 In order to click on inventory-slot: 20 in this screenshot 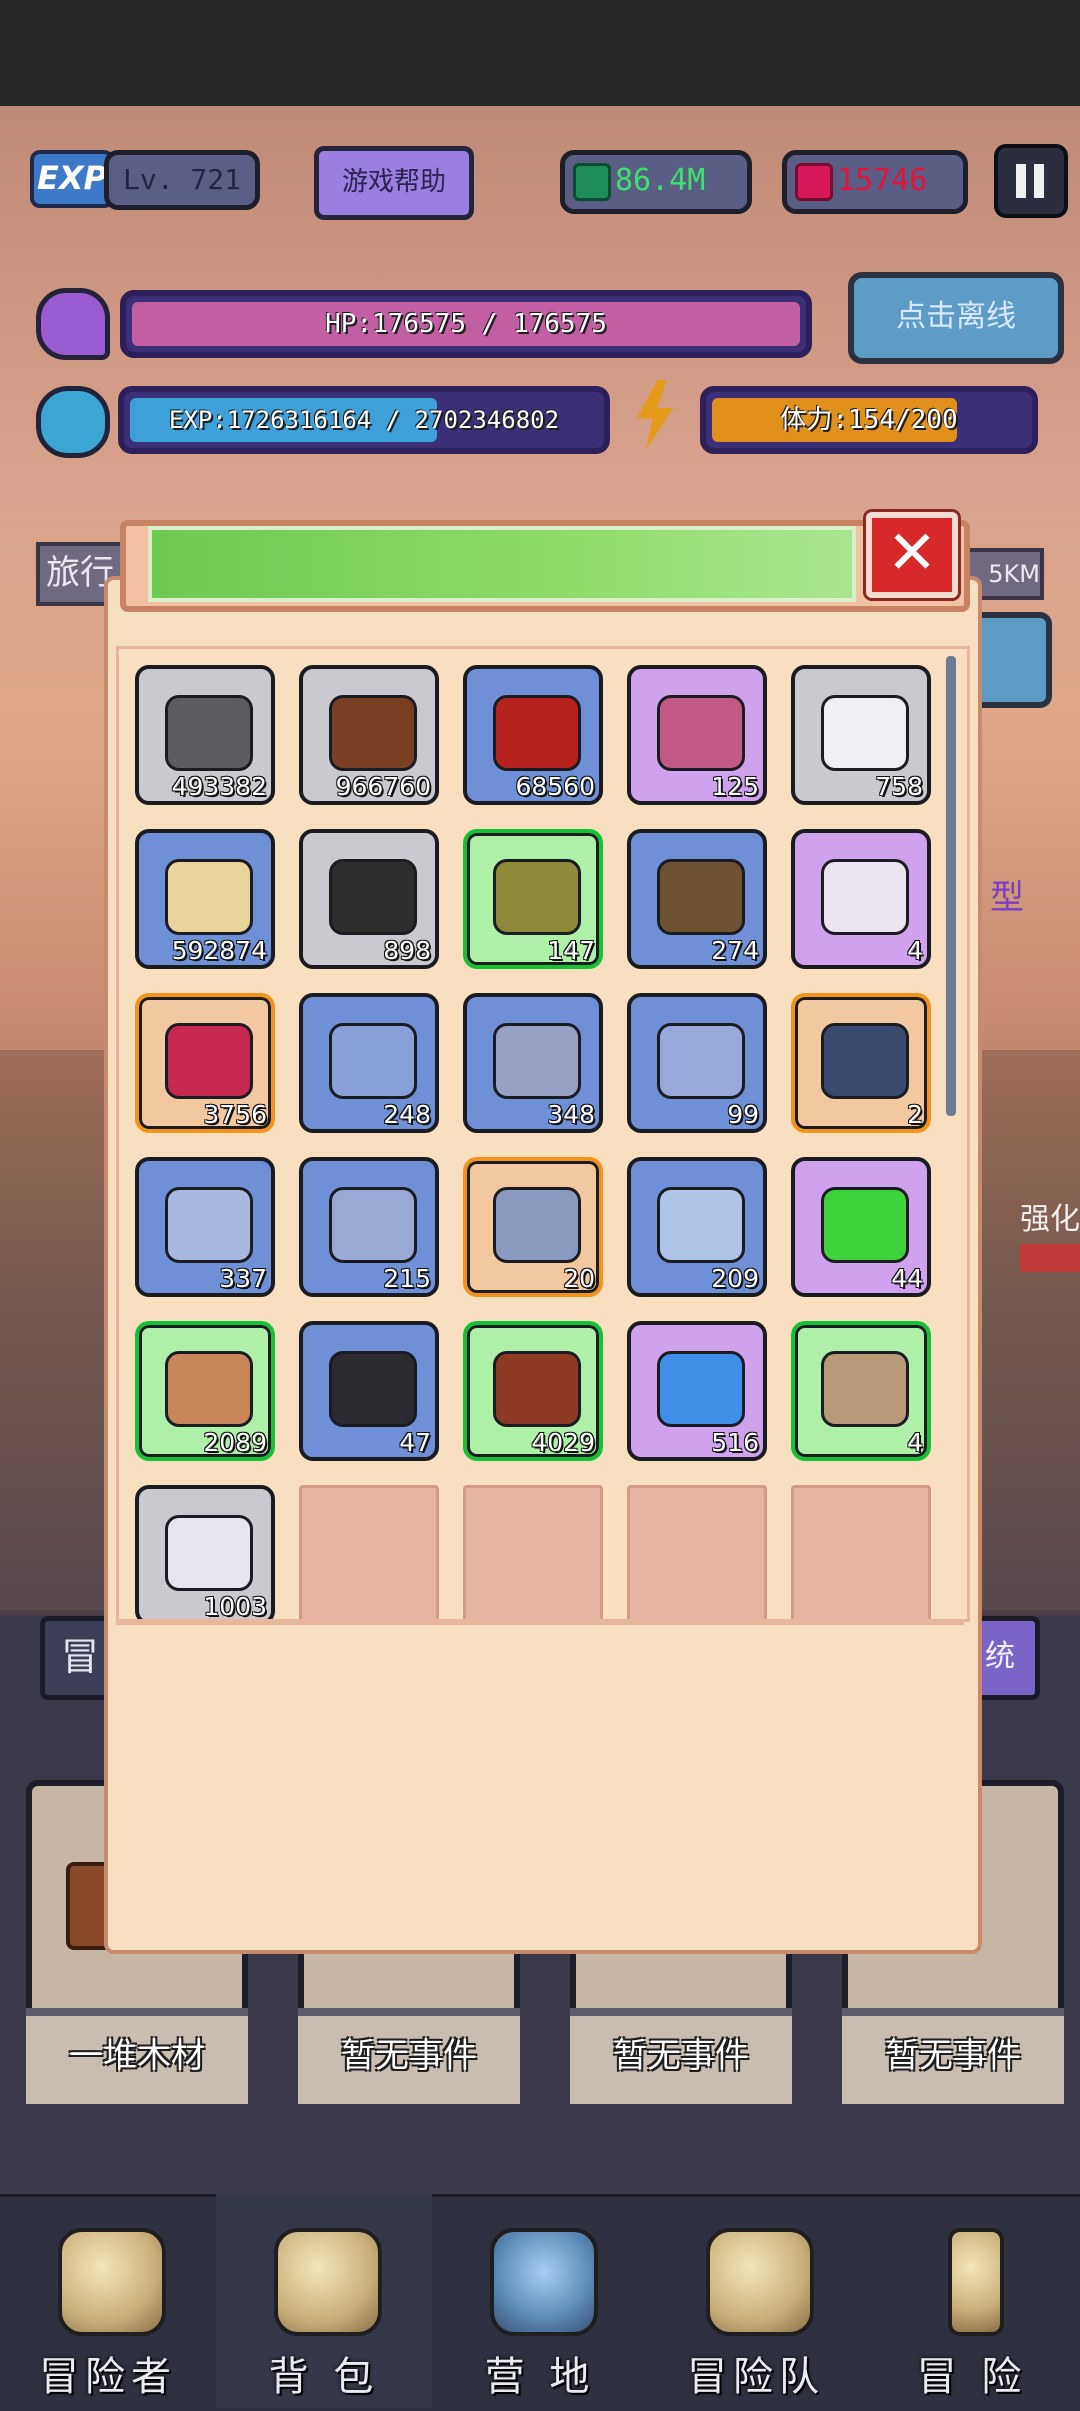, I will do `click(533, 1227)`.